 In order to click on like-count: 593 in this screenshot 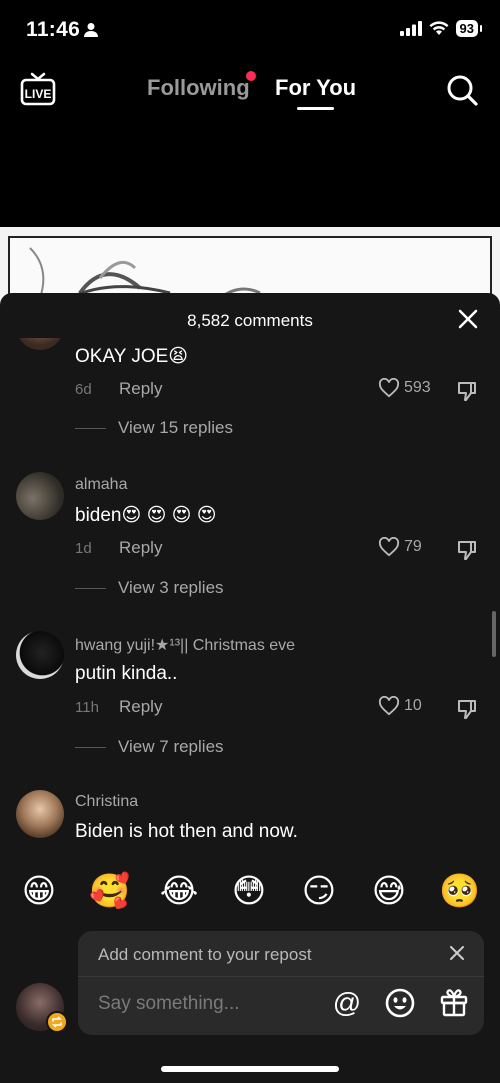, I will do `click(417, 387)`.